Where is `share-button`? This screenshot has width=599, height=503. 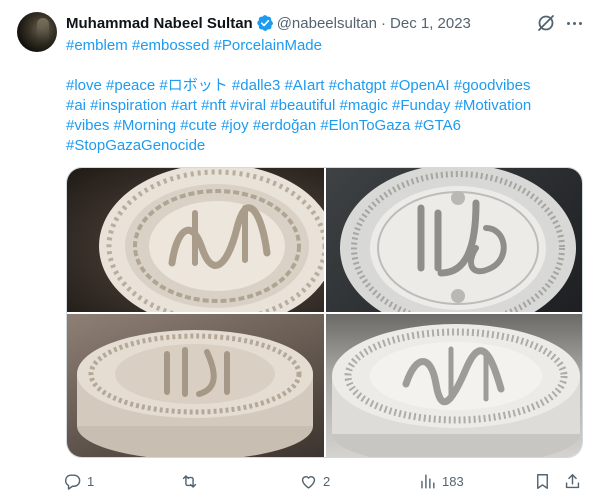
share-button is located at coordinates (572, 481).